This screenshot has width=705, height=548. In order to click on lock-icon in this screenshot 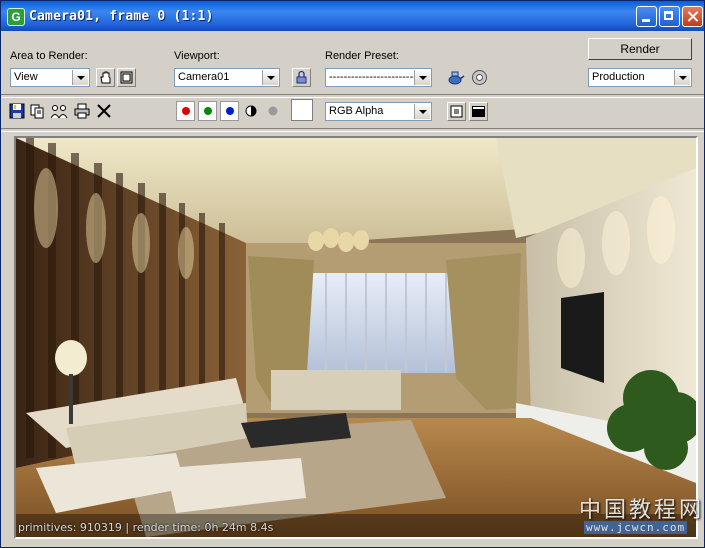, I will do `click(301, 77)`.